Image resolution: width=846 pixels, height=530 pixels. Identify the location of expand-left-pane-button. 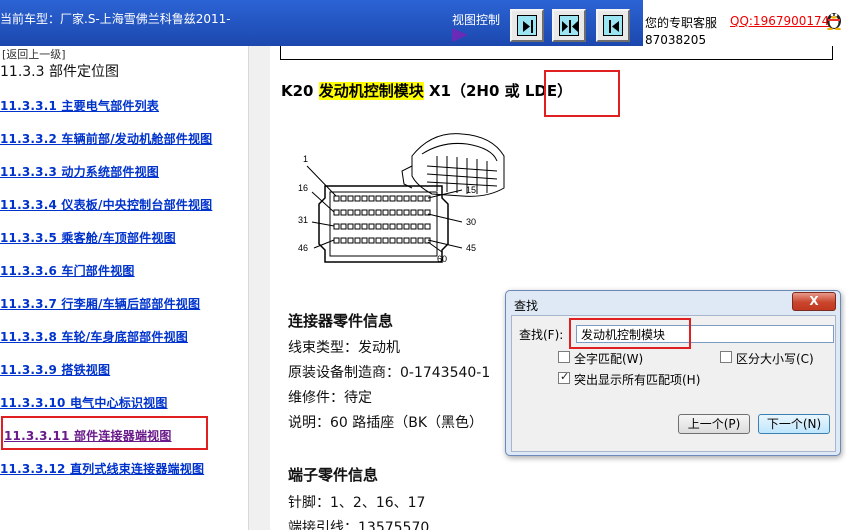
(613, 25).